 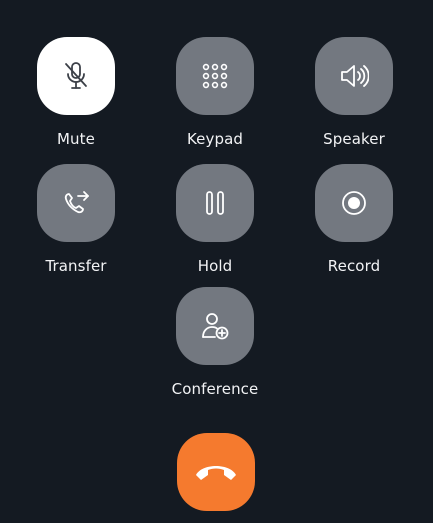 I want to click on keypad-button, so click(x=215, y=76).